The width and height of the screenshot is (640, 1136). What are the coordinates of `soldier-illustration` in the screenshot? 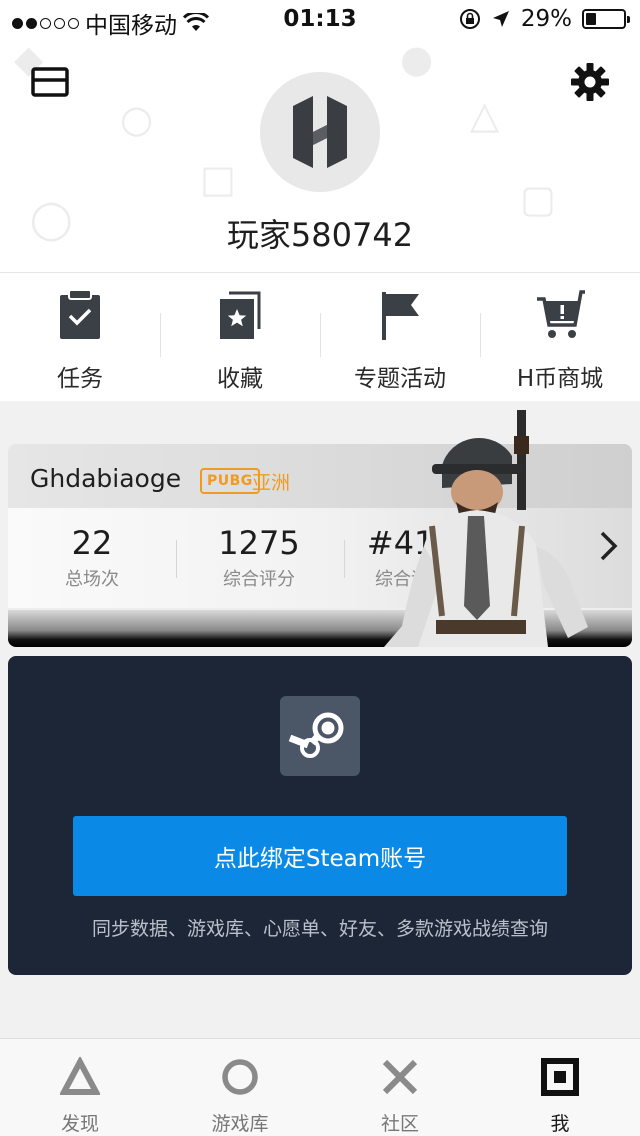 It's located at (486, 528).